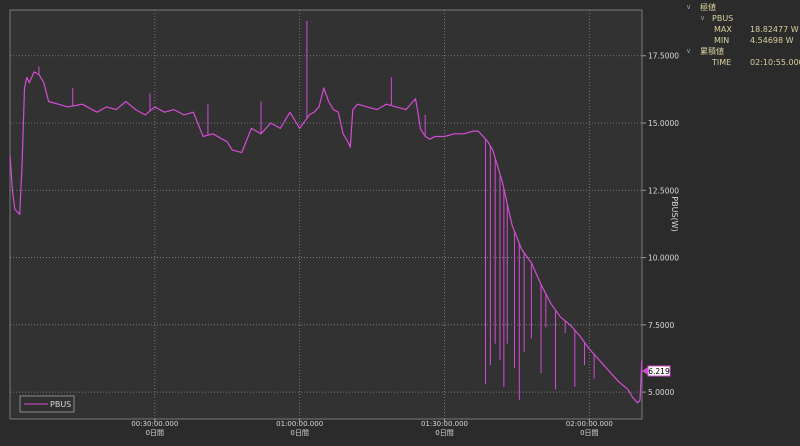 The width and height of the screenshot is (800, 446). What do you see at coordinates (674, 213) in the screenshot?
I see `y-axis-label: PBUS(W)` at bounding box center [674, 213].